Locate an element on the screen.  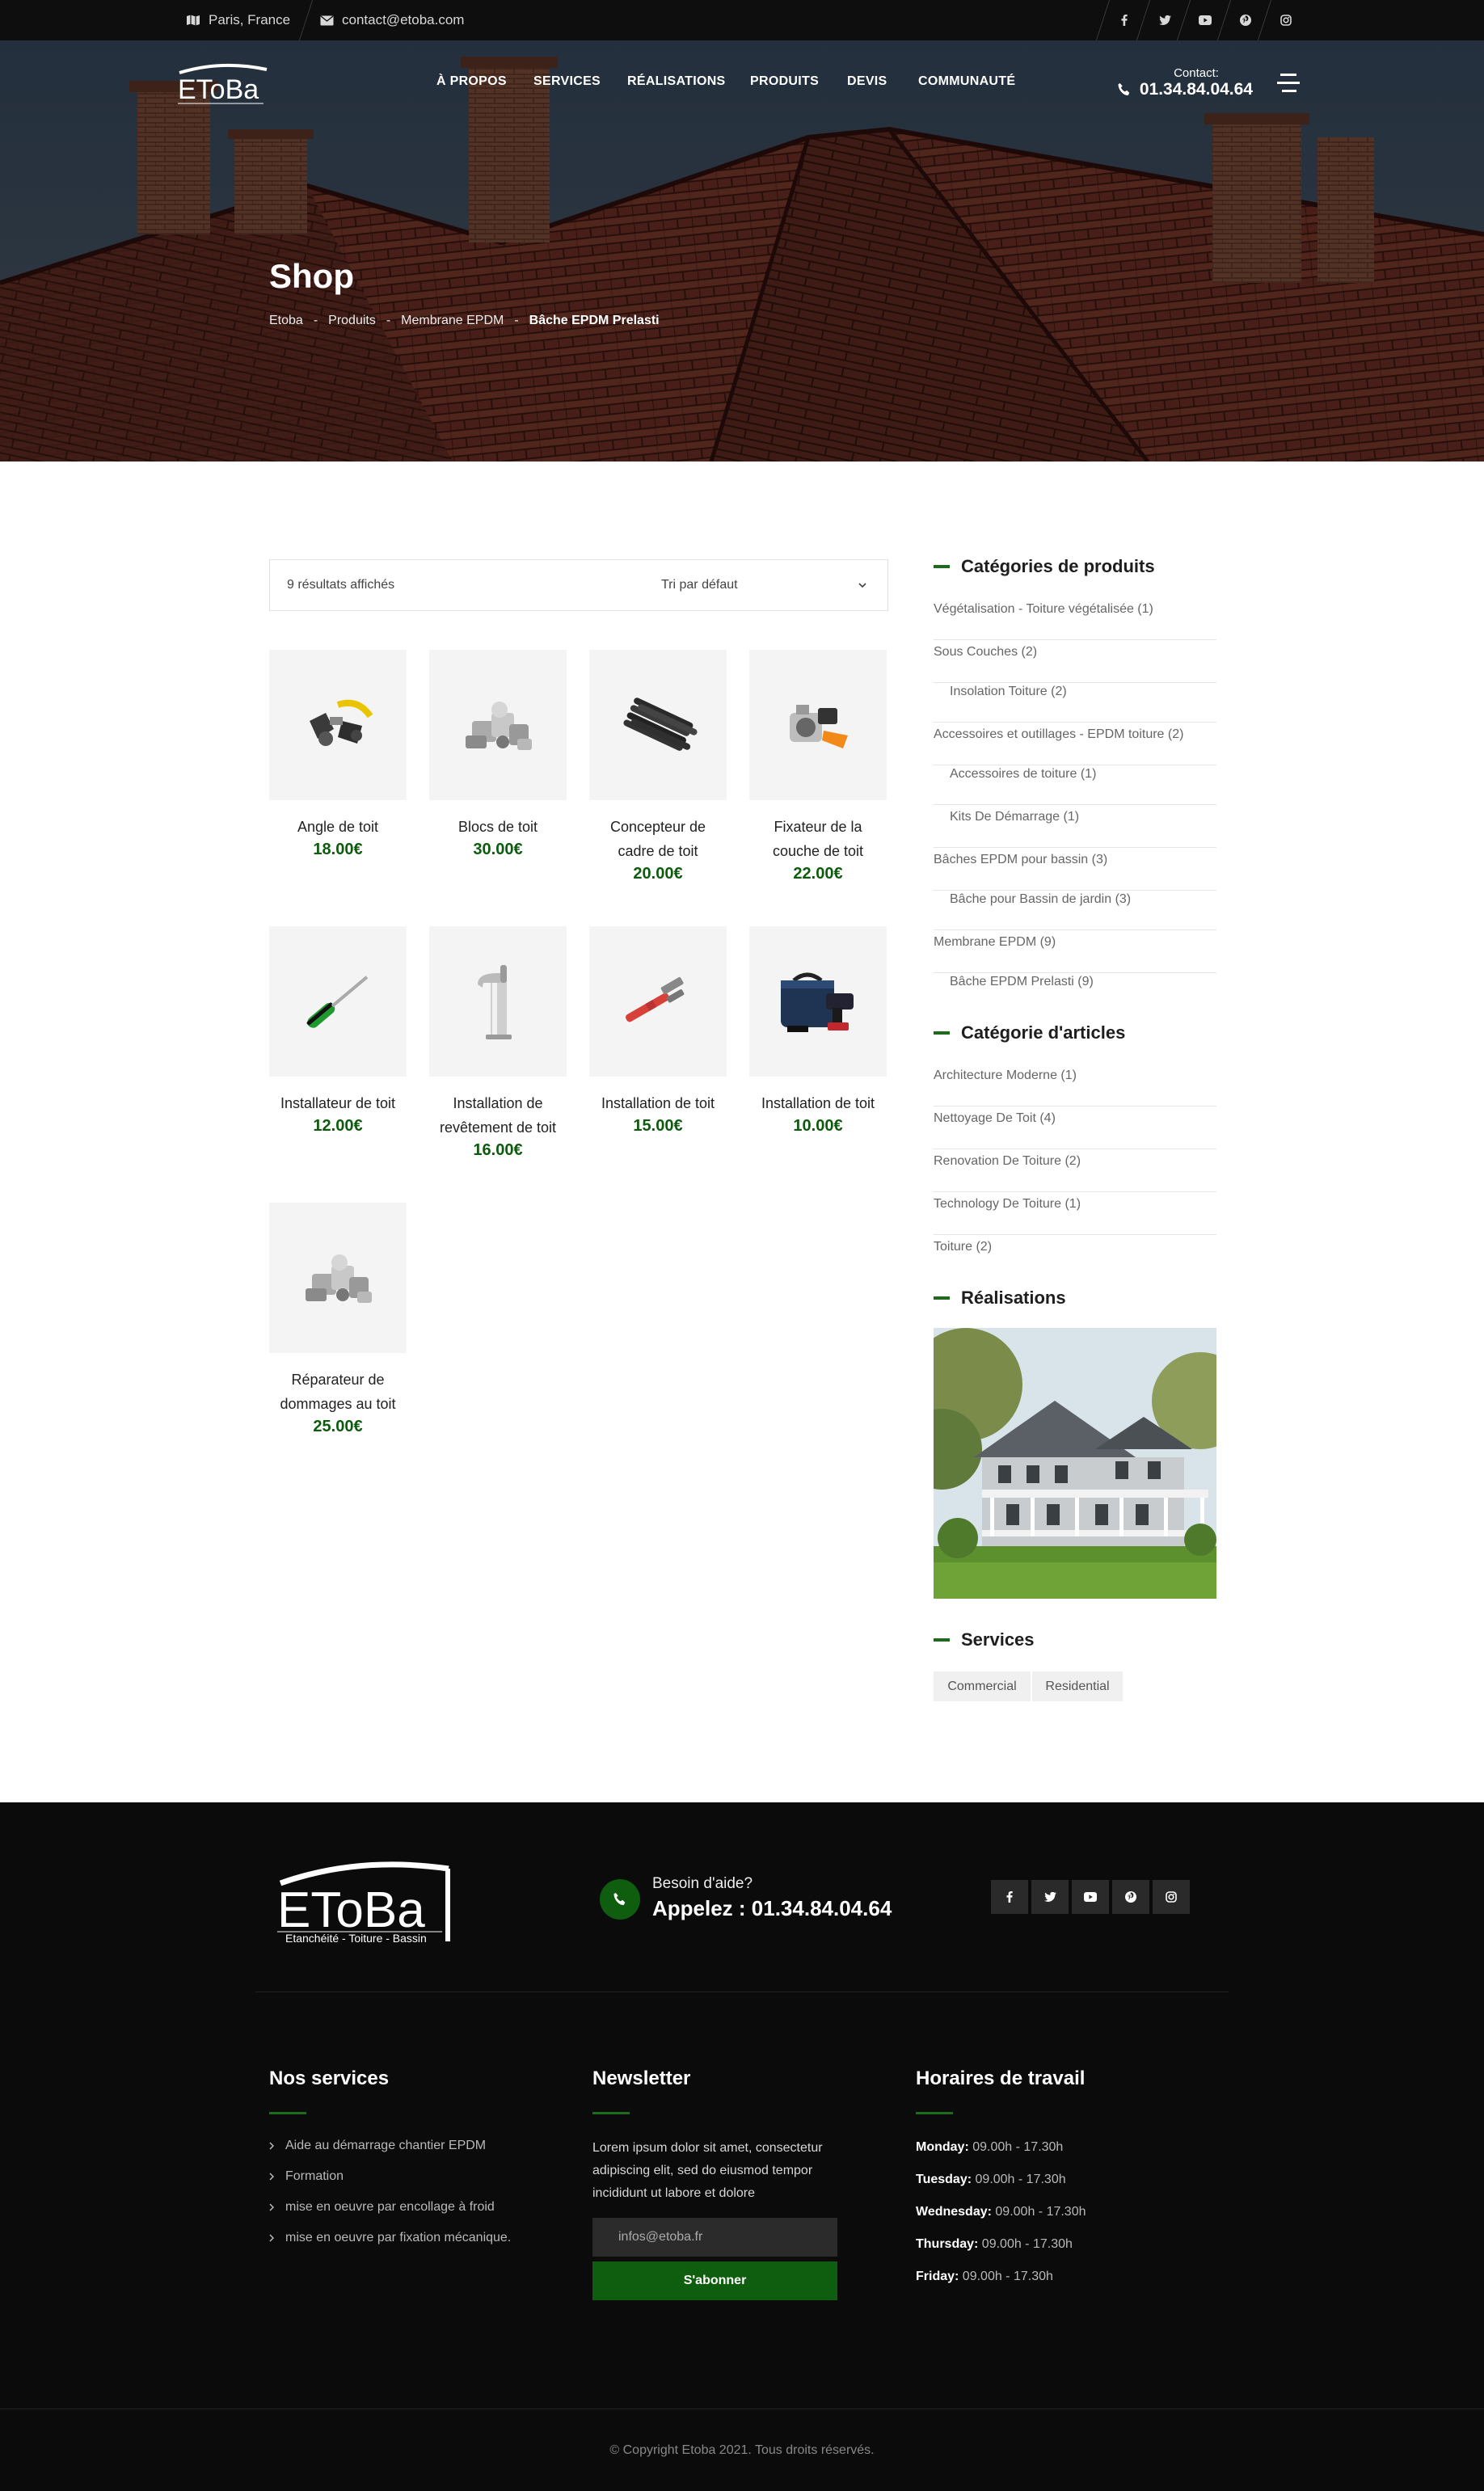
category-subitem: Insolation Toiture (2) is located at coordinates (1075, 702).